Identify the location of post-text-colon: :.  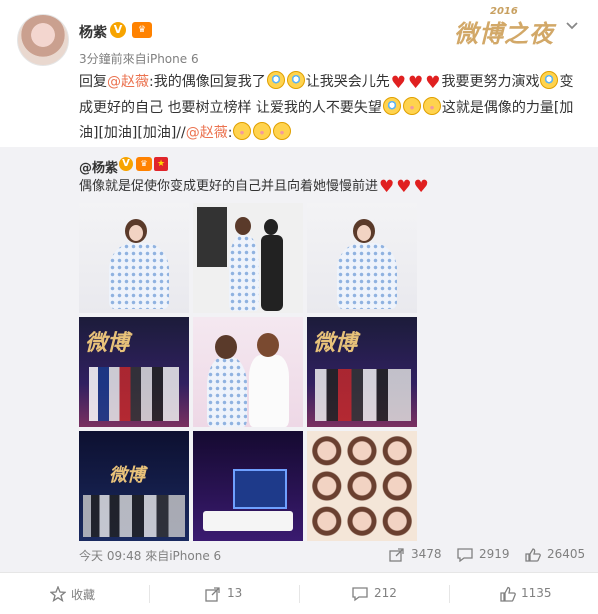
(230, 133).